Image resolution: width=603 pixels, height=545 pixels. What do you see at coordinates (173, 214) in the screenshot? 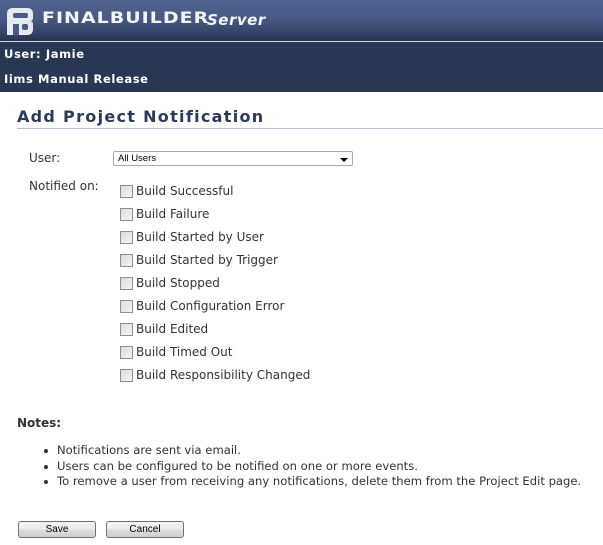
I see `event-label: Build Failure` at bounding box center [173, 214].